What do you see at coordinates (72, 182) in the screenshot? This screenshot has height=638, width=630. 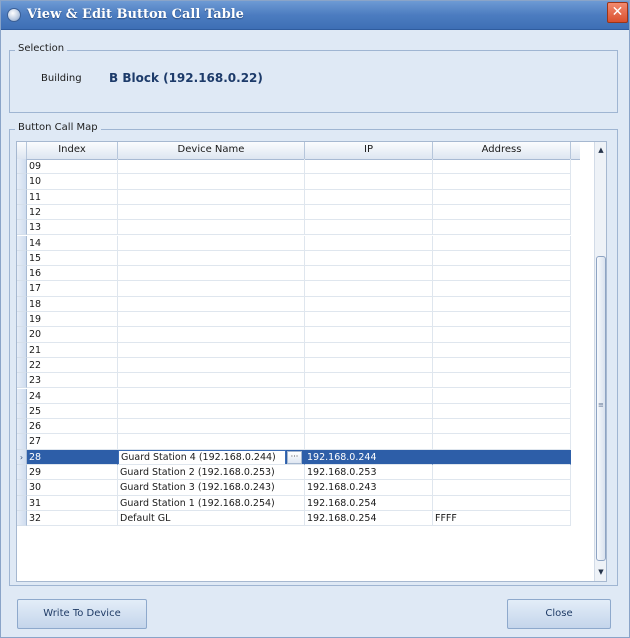 I see `index-cell: 10` at bounding box center [72, 182].